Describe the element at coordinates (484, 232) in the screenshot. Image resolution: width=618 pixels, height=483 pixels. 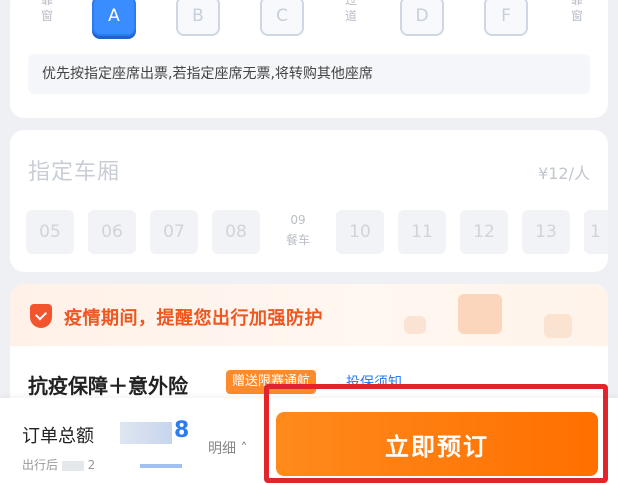
I see `car-item: 12` at that location.